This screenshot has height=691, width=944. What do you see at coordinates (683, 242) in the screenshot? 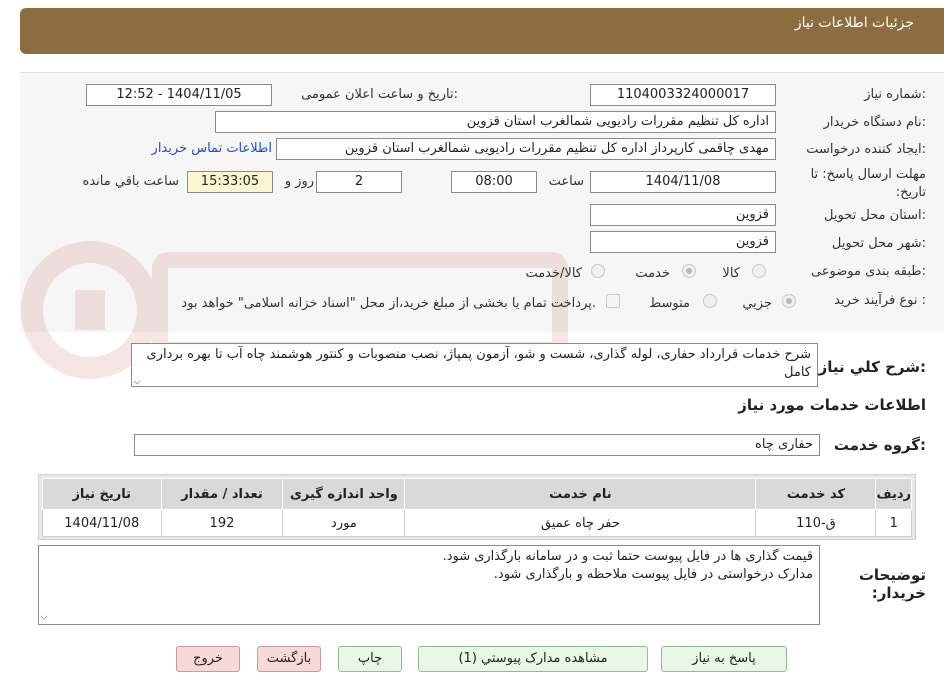
I see `city-field: قزوین` at bounding box center [683, 242].